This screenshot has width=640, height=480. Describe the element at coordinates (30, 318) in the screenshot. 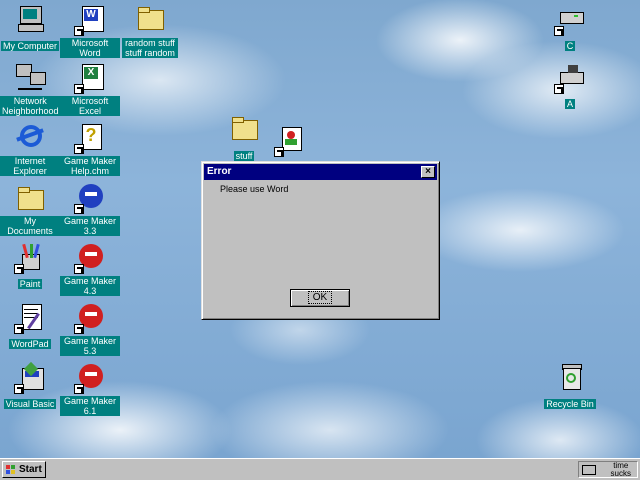

I see `wordpad-icon` at that location.